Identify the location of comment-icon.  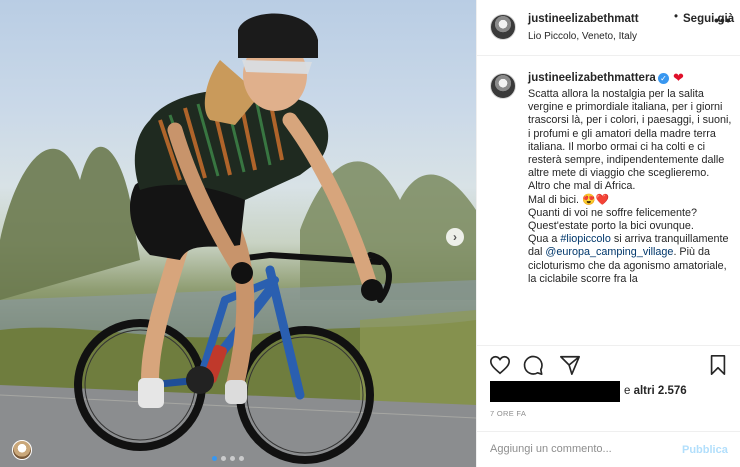
(533, 365).